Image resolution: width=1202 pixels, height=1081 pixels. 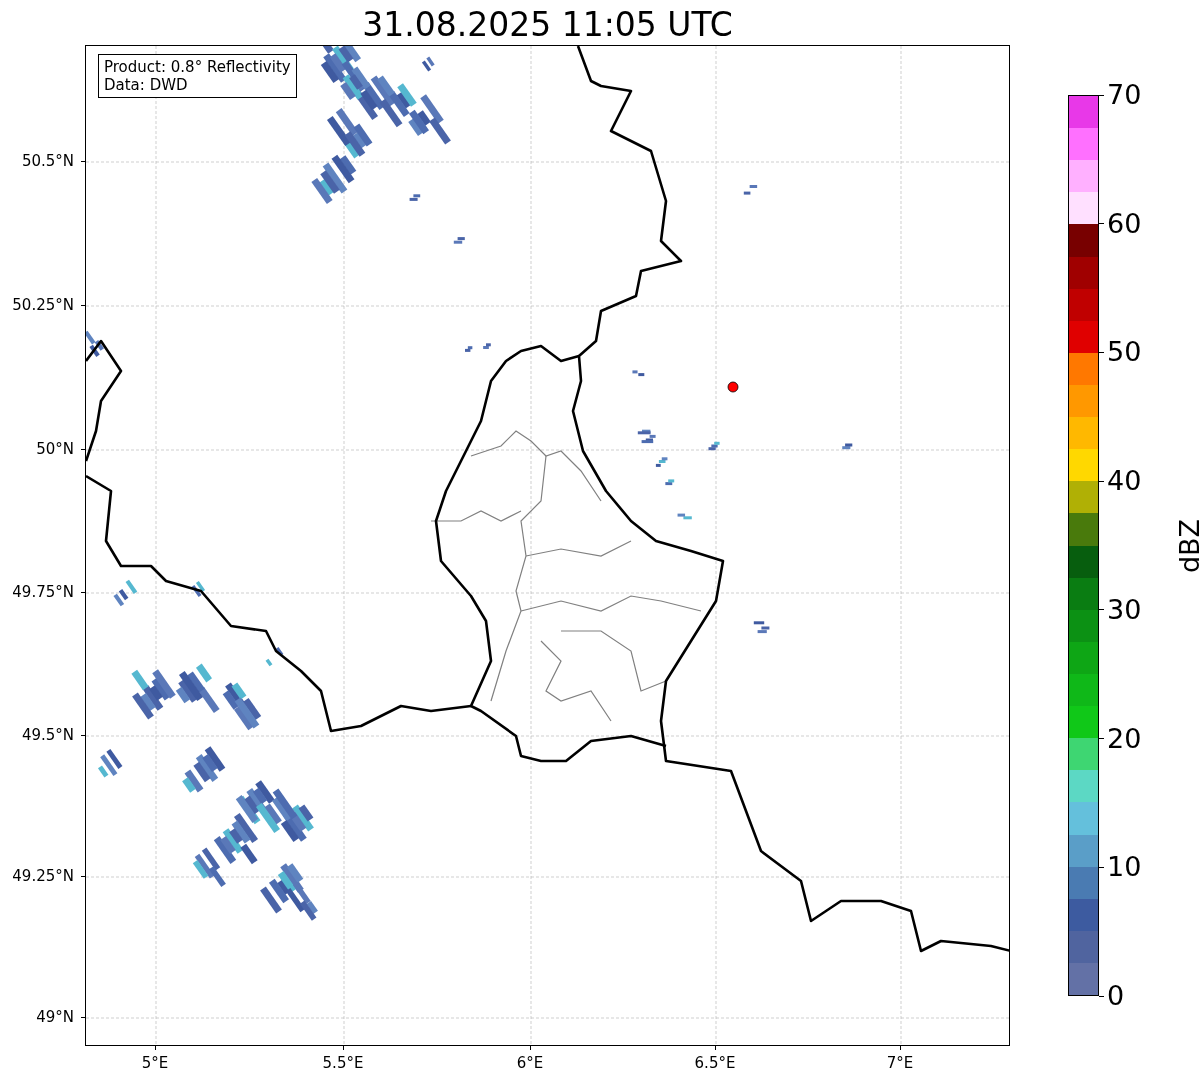 I want to click on x-tick-label: 6°E, so click(x=530, y=1063).